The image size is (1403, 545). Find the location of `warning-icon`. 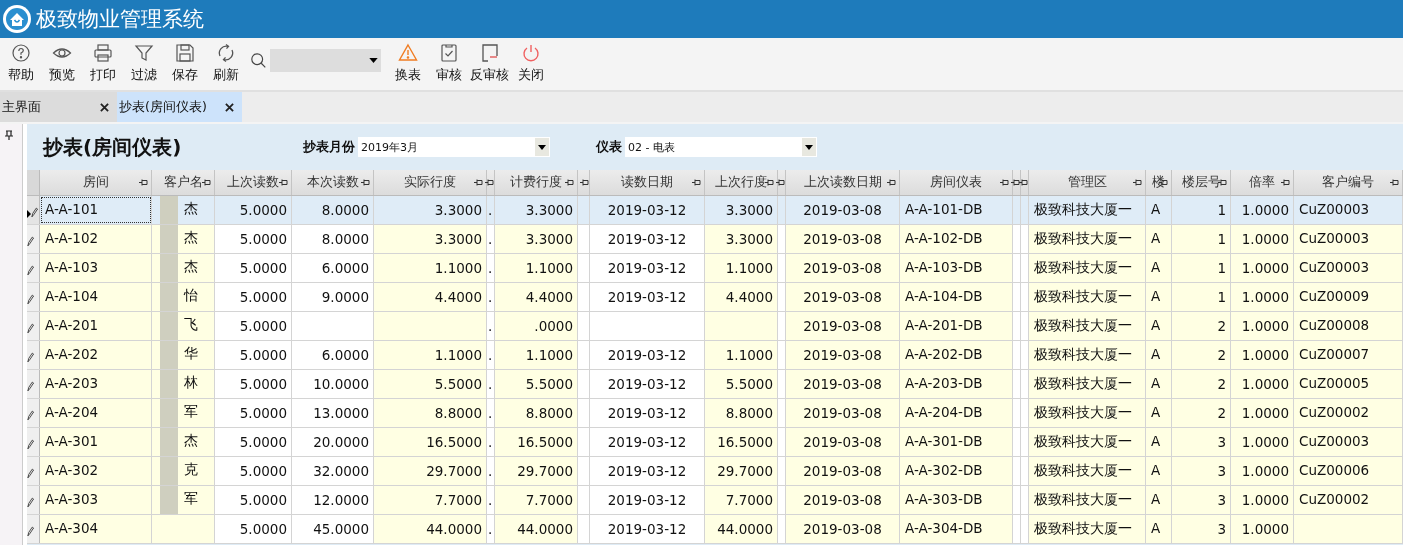

warning-icon is located at coordinates (407, 53).